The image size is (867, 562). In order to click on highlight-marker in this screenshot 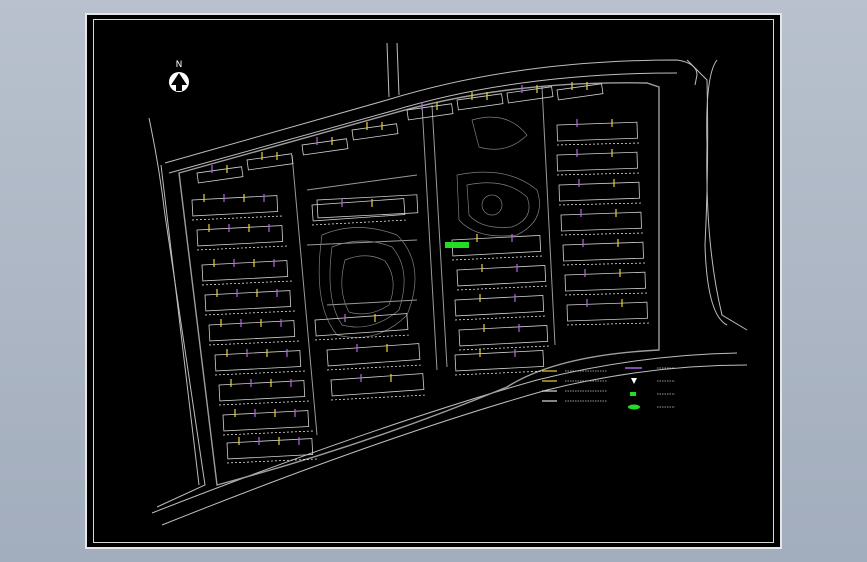, I will do `click(457, 245)`.